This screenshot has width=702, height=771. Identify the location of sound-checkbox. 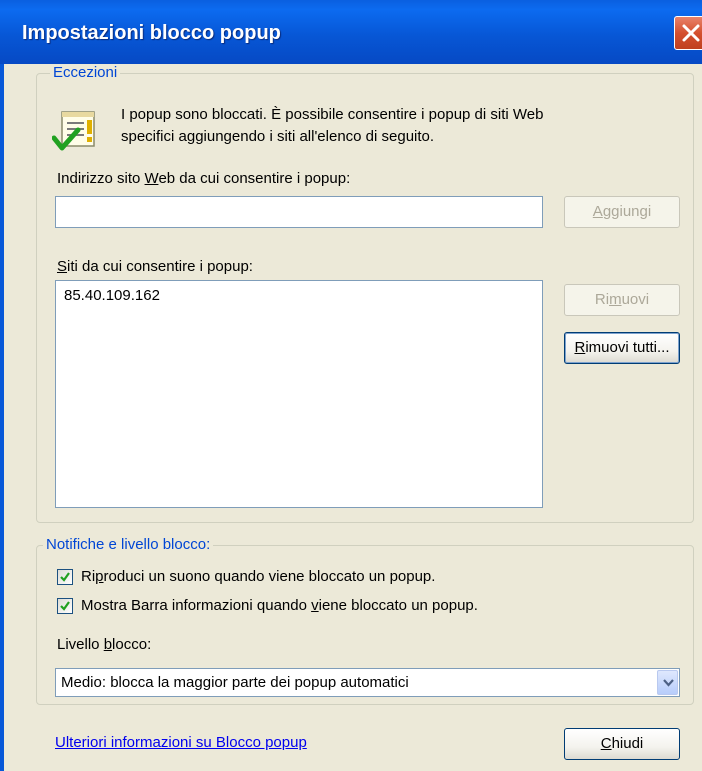
(65, 577).